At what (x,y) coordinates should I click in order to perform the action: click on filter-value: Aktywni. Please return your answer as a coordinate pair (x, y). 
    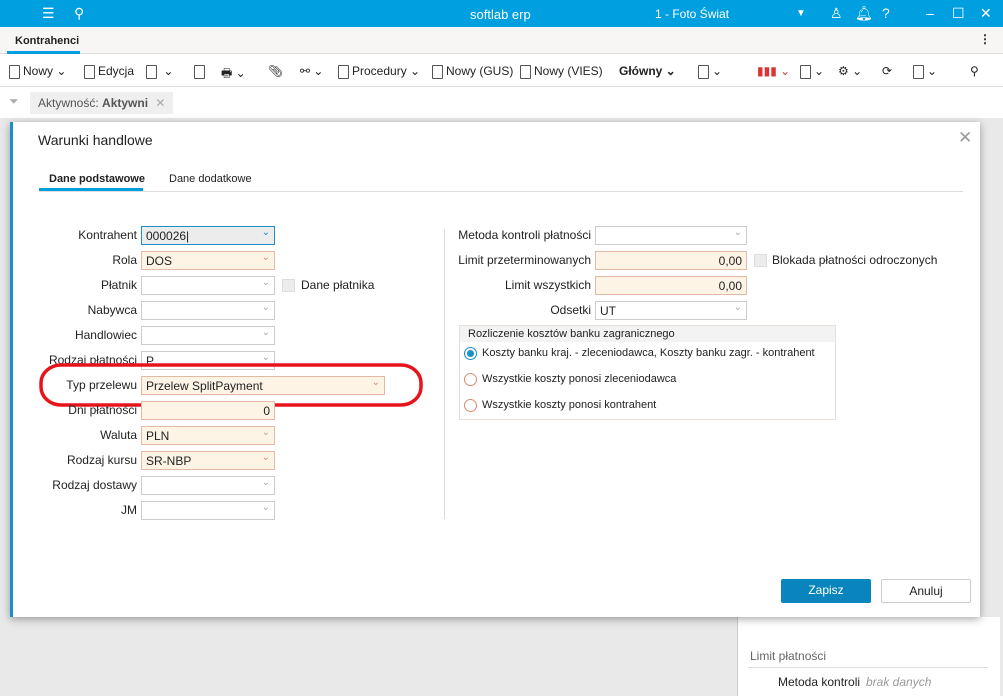
    Looking at the image, I should click on (125, 103).